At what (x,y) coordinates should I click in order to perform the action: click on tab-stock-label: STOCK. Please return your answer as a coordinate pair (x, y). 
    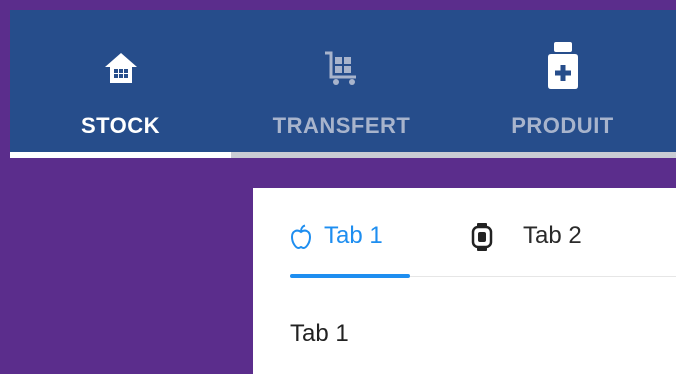
    Looking at the image, I should click on (120, 125).